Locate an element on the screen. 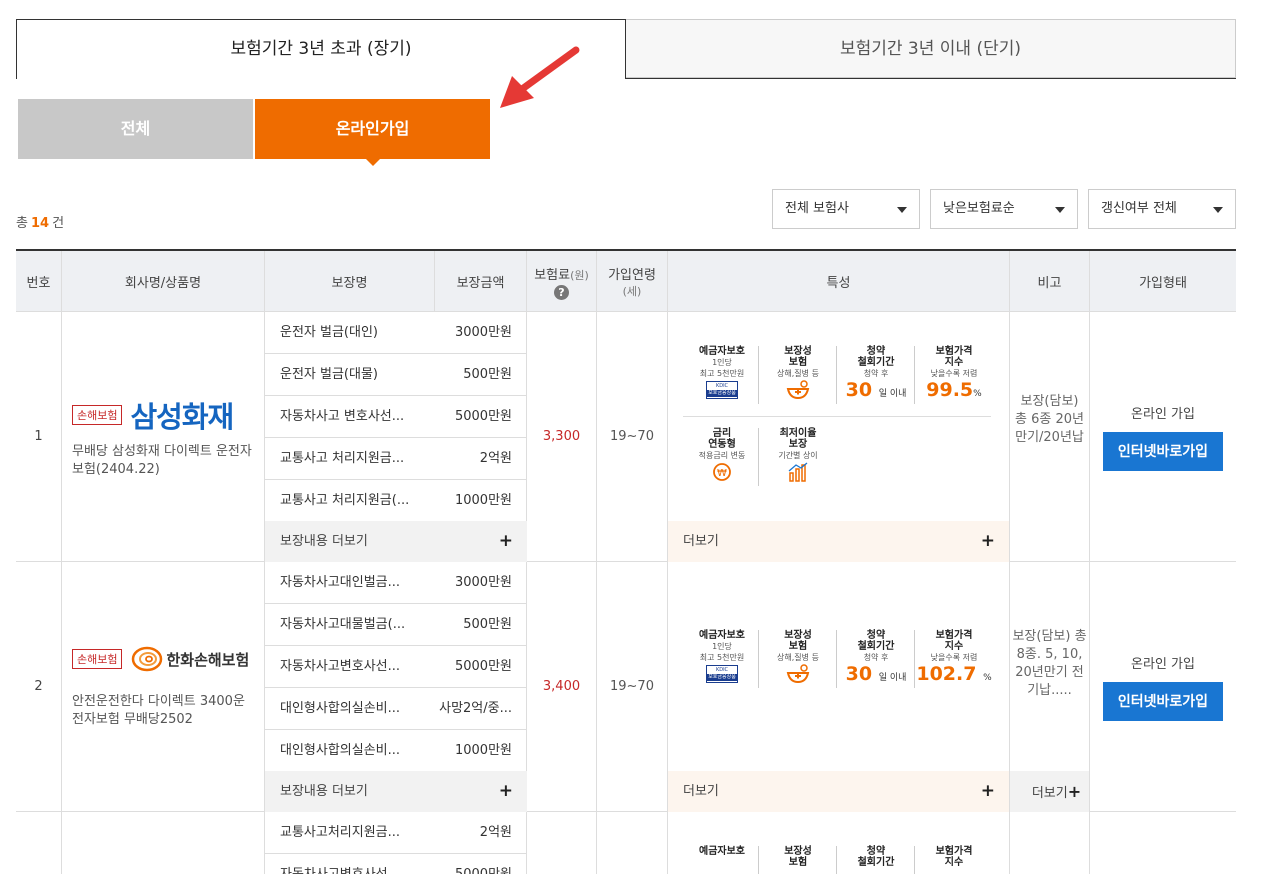 This screenshot has height=874, width=1274. feature-price-index: 보험가격 지수 낮을수록 저렴 99.5% is located at coordinates (954, 373).